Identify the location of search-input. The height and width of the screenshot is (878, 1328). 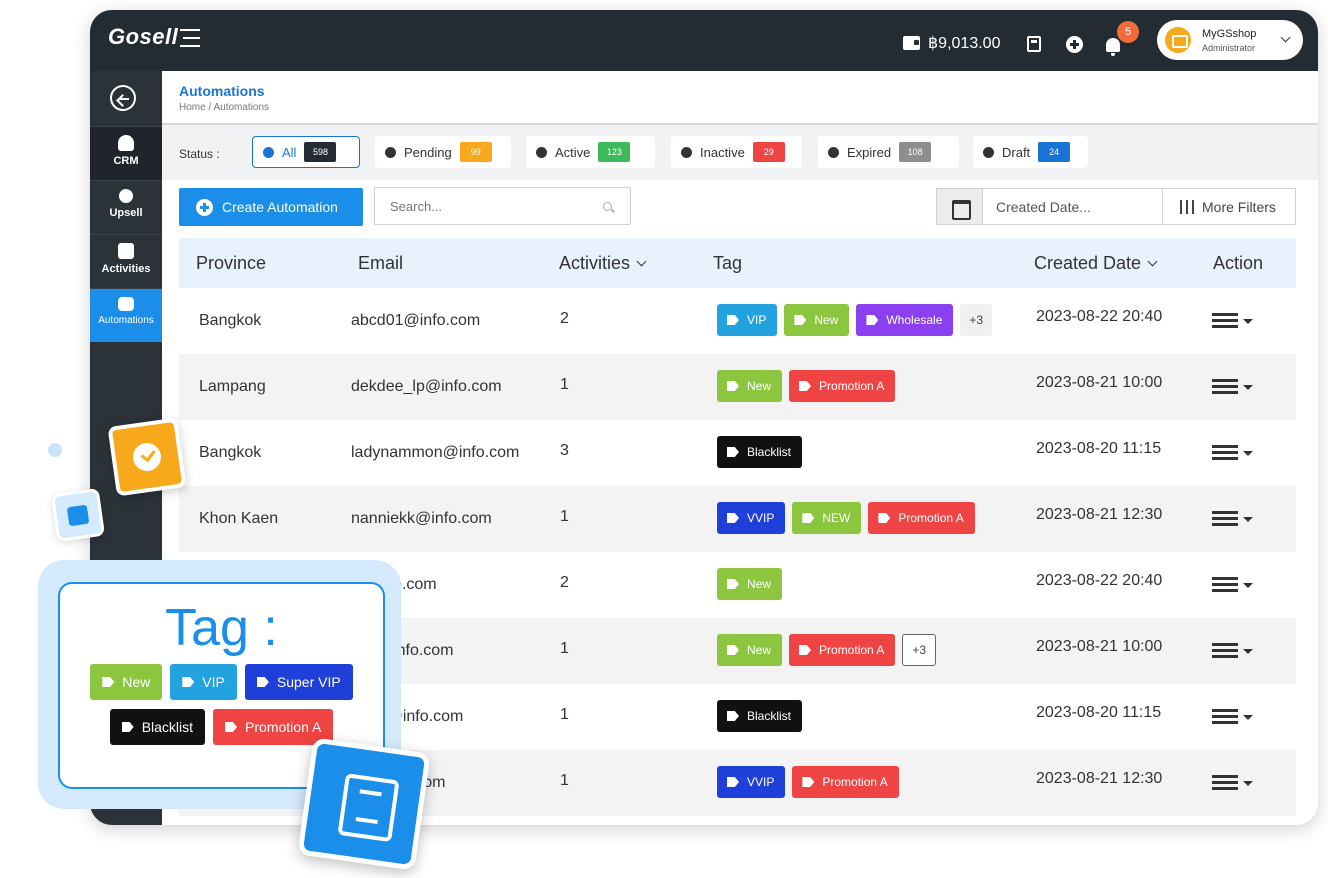
(502, 206).